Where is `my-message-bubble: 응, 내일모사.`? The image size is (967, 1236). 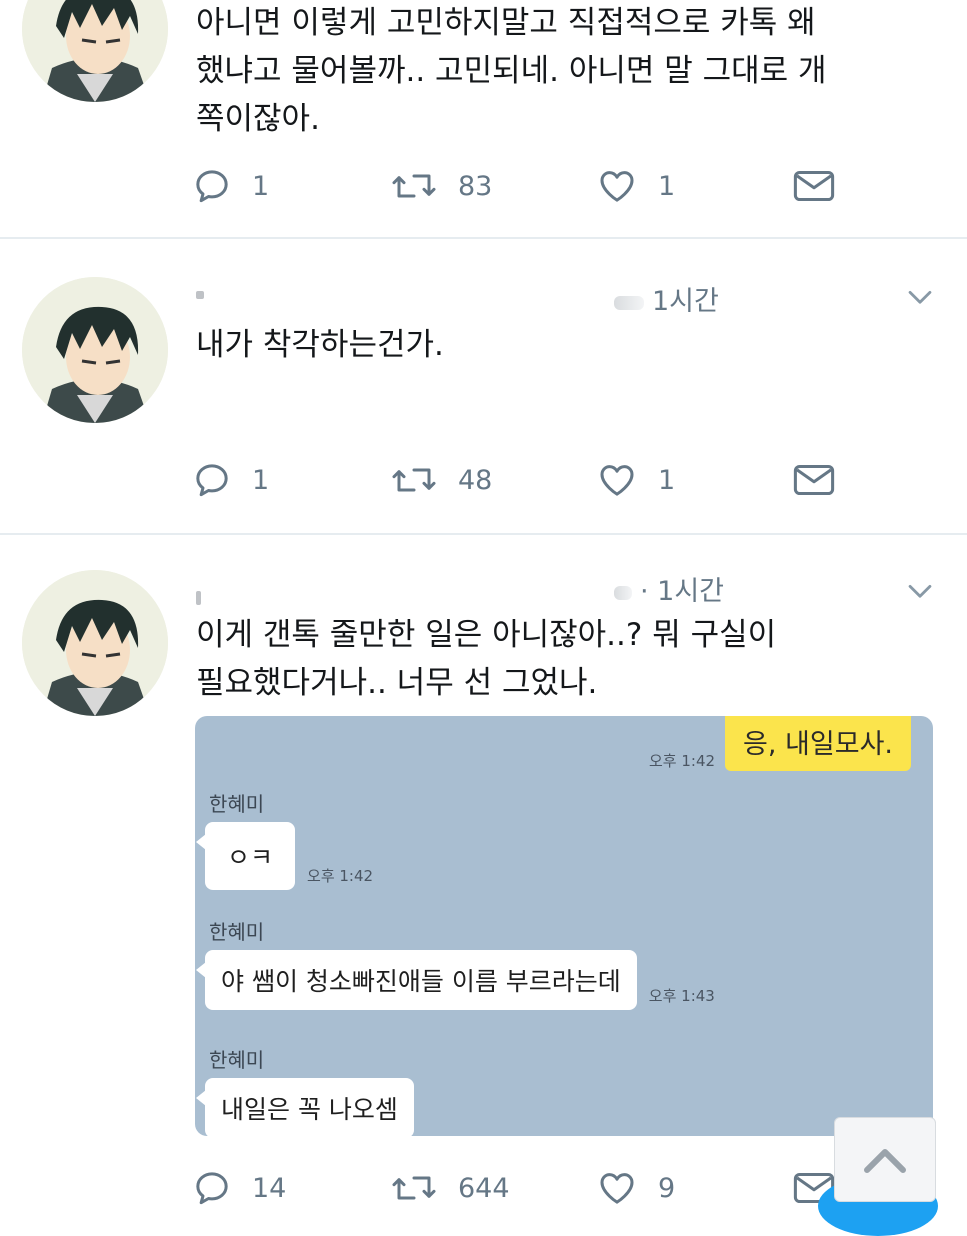
my-message-bubble: 응, 내일모사. is located at coordinates (818, 743).